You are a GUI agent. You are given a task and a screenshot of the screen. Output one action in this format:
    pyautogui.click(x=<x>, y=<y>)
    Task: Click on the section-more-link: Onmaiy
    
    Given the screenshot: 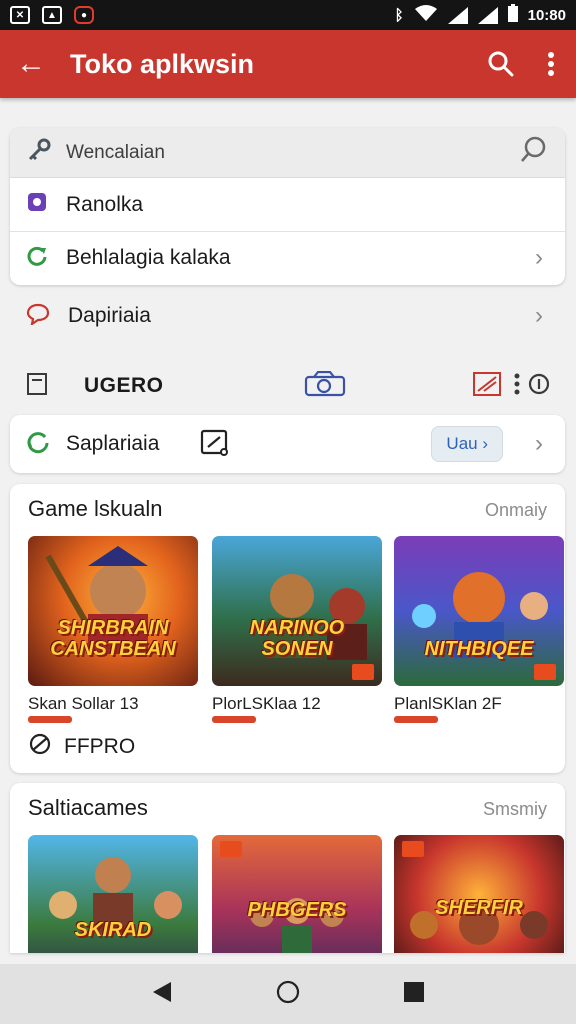 What is the action you would take?
    pyautogui.click(x=516, y=510)
    